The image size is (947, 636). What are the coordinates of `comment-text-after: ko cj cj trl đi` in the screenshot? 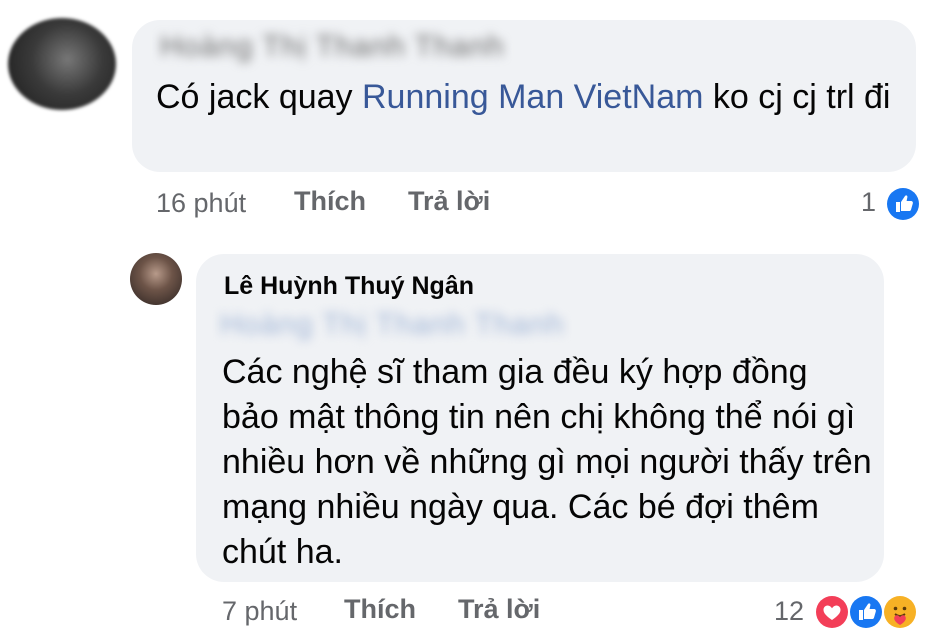 It's located at (797, 97).